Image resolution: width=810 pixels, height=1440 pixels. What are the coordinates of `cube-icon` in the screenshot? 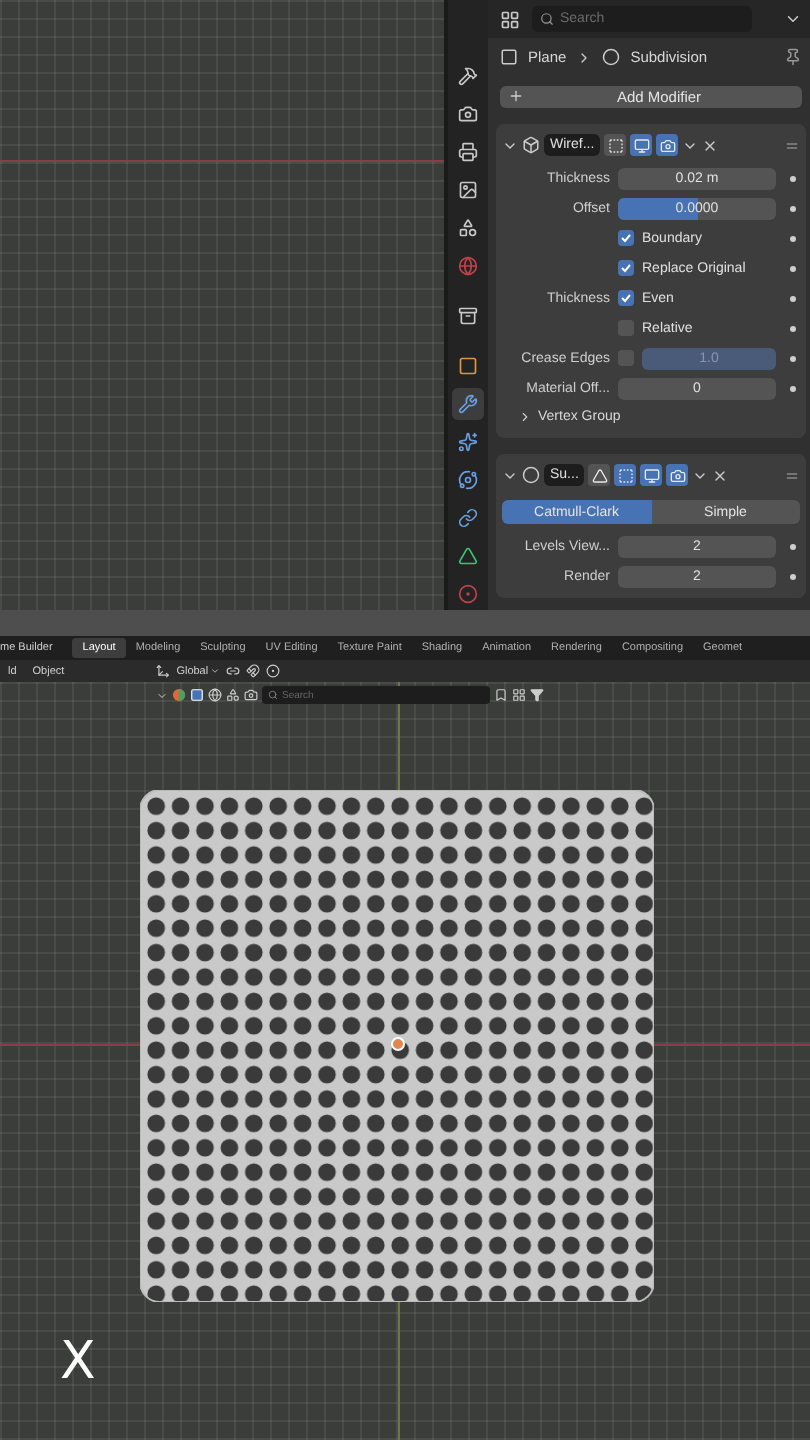 It's located at (531, 145).